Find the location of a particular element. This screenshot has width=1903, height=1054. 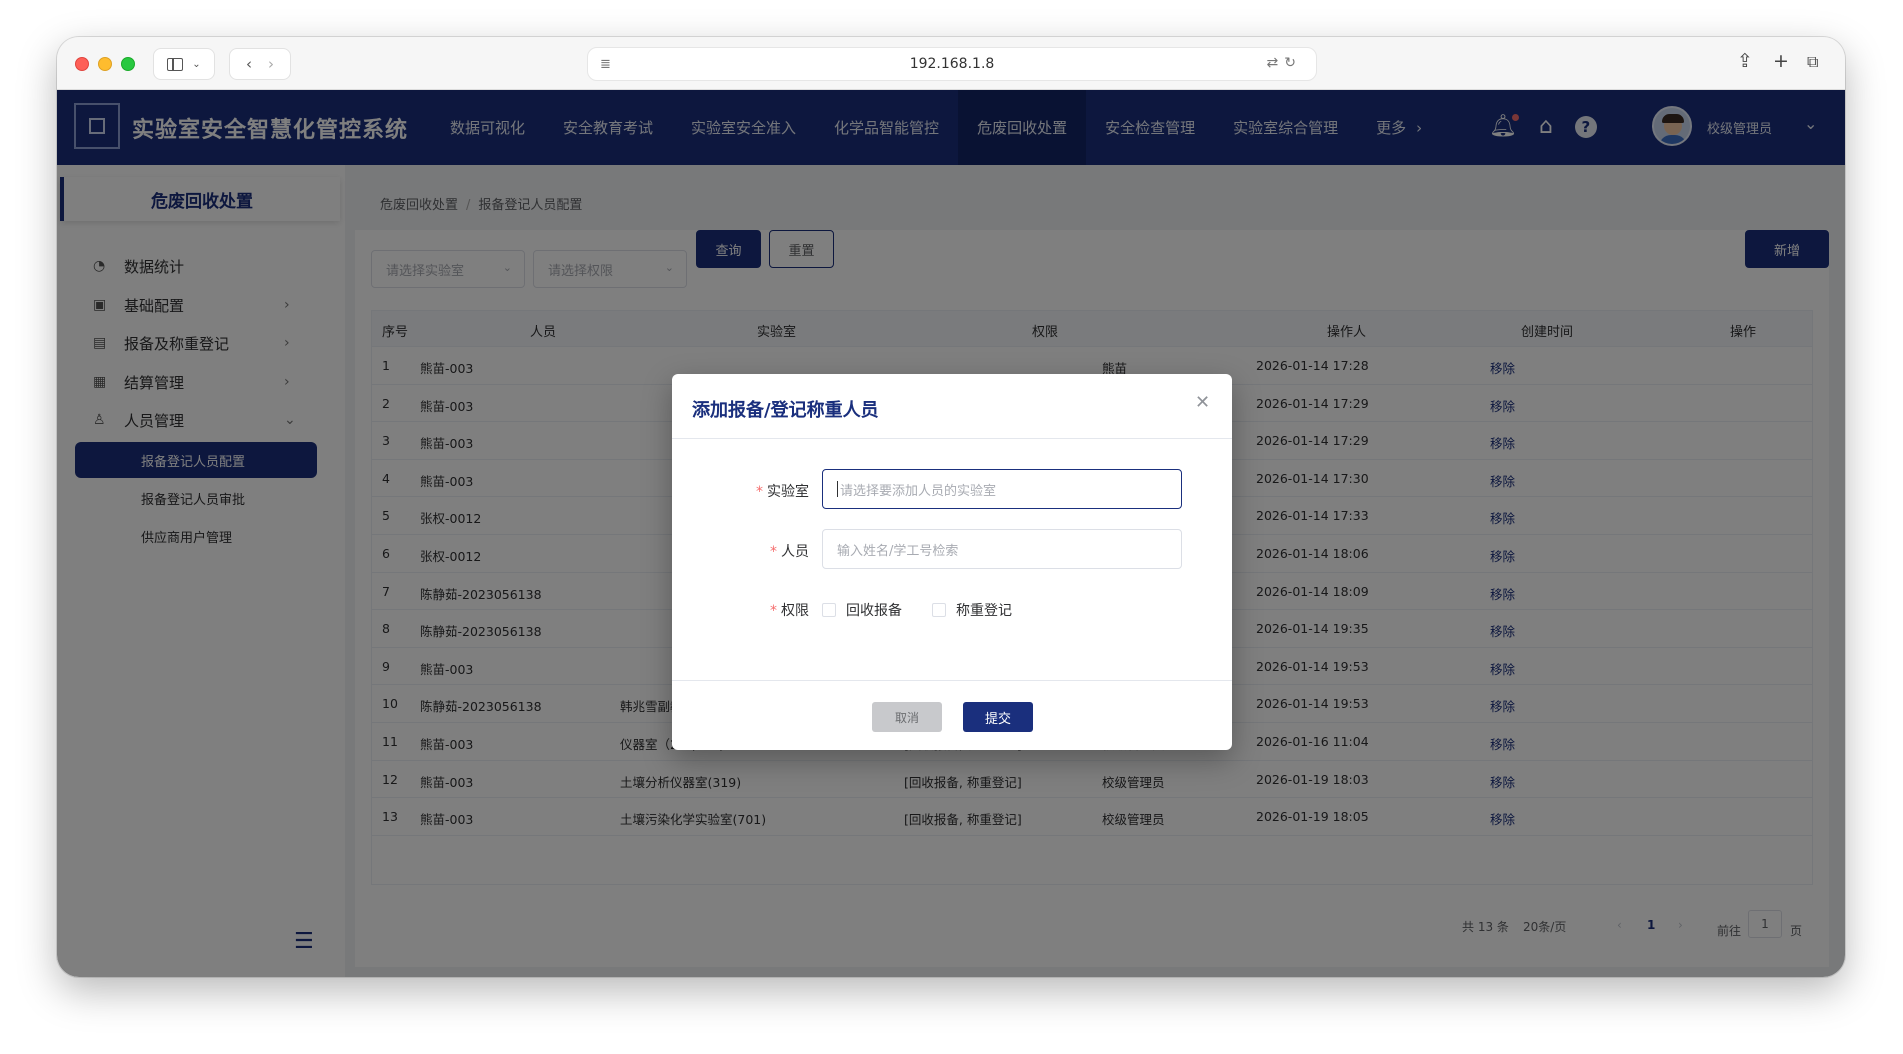

lab-select-input: 请选择要添加人员的实验室 is located at coordinates (1002, 489).